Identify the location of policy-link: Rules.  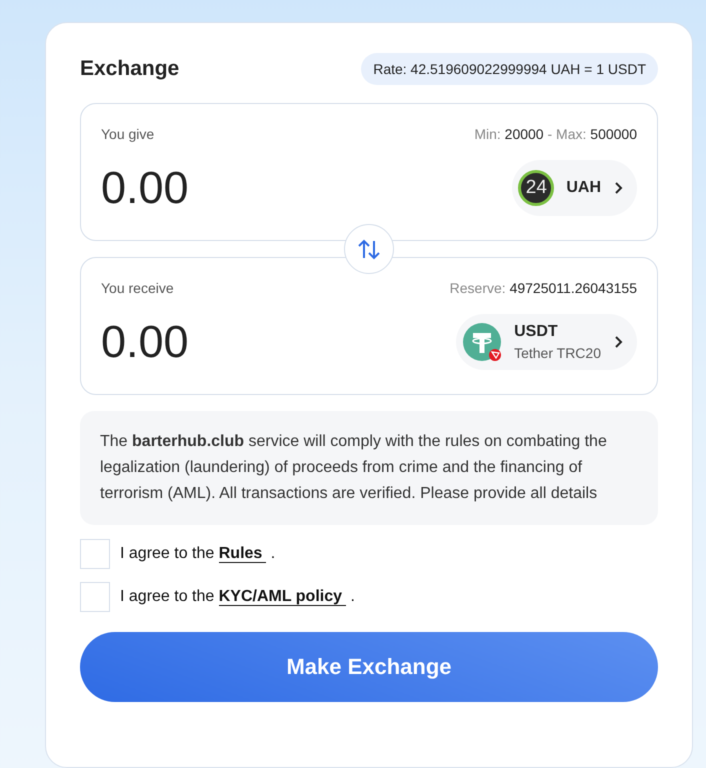
(242, 554).